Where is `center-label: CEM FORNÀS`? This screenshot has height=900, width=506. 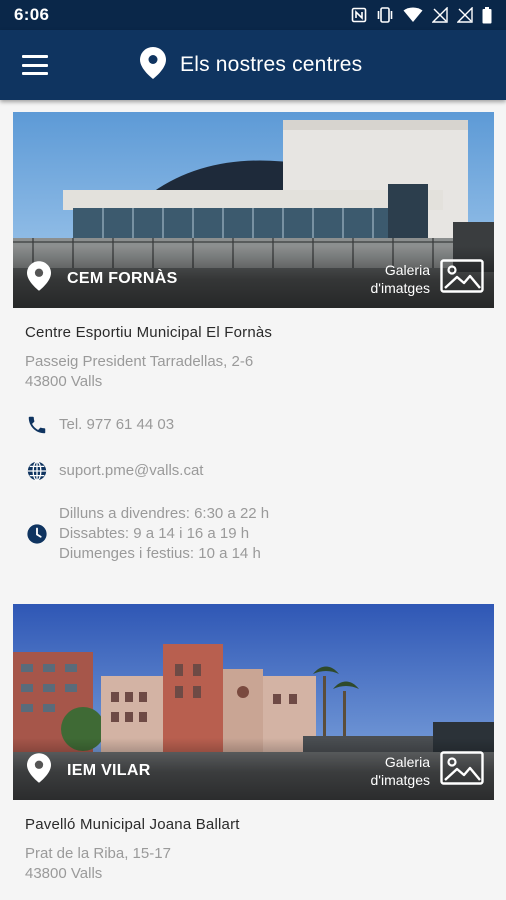
center-label: CEM FORNÀS is located at coordinates (102, 278).